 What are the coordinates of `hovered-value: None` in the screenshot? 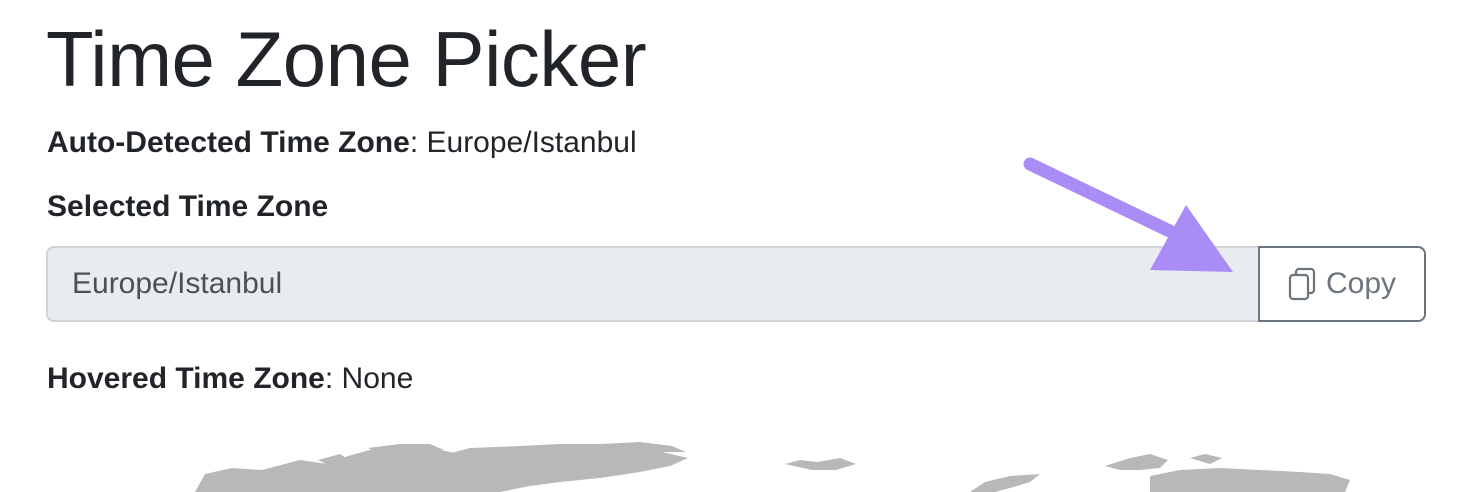 It's located at (377, 378).